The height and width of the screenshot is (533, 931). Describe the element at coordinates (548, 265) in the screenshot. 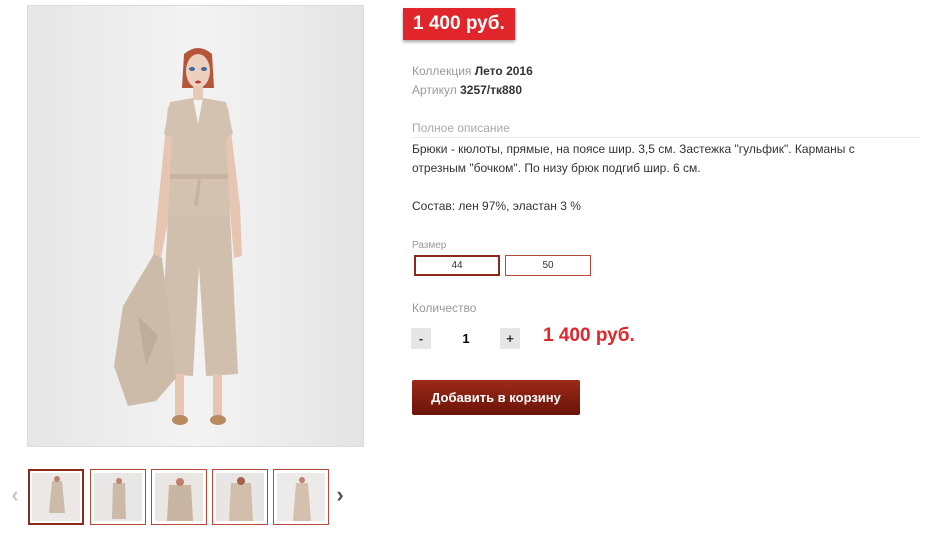

I see `size-option-50: 50` at that location.